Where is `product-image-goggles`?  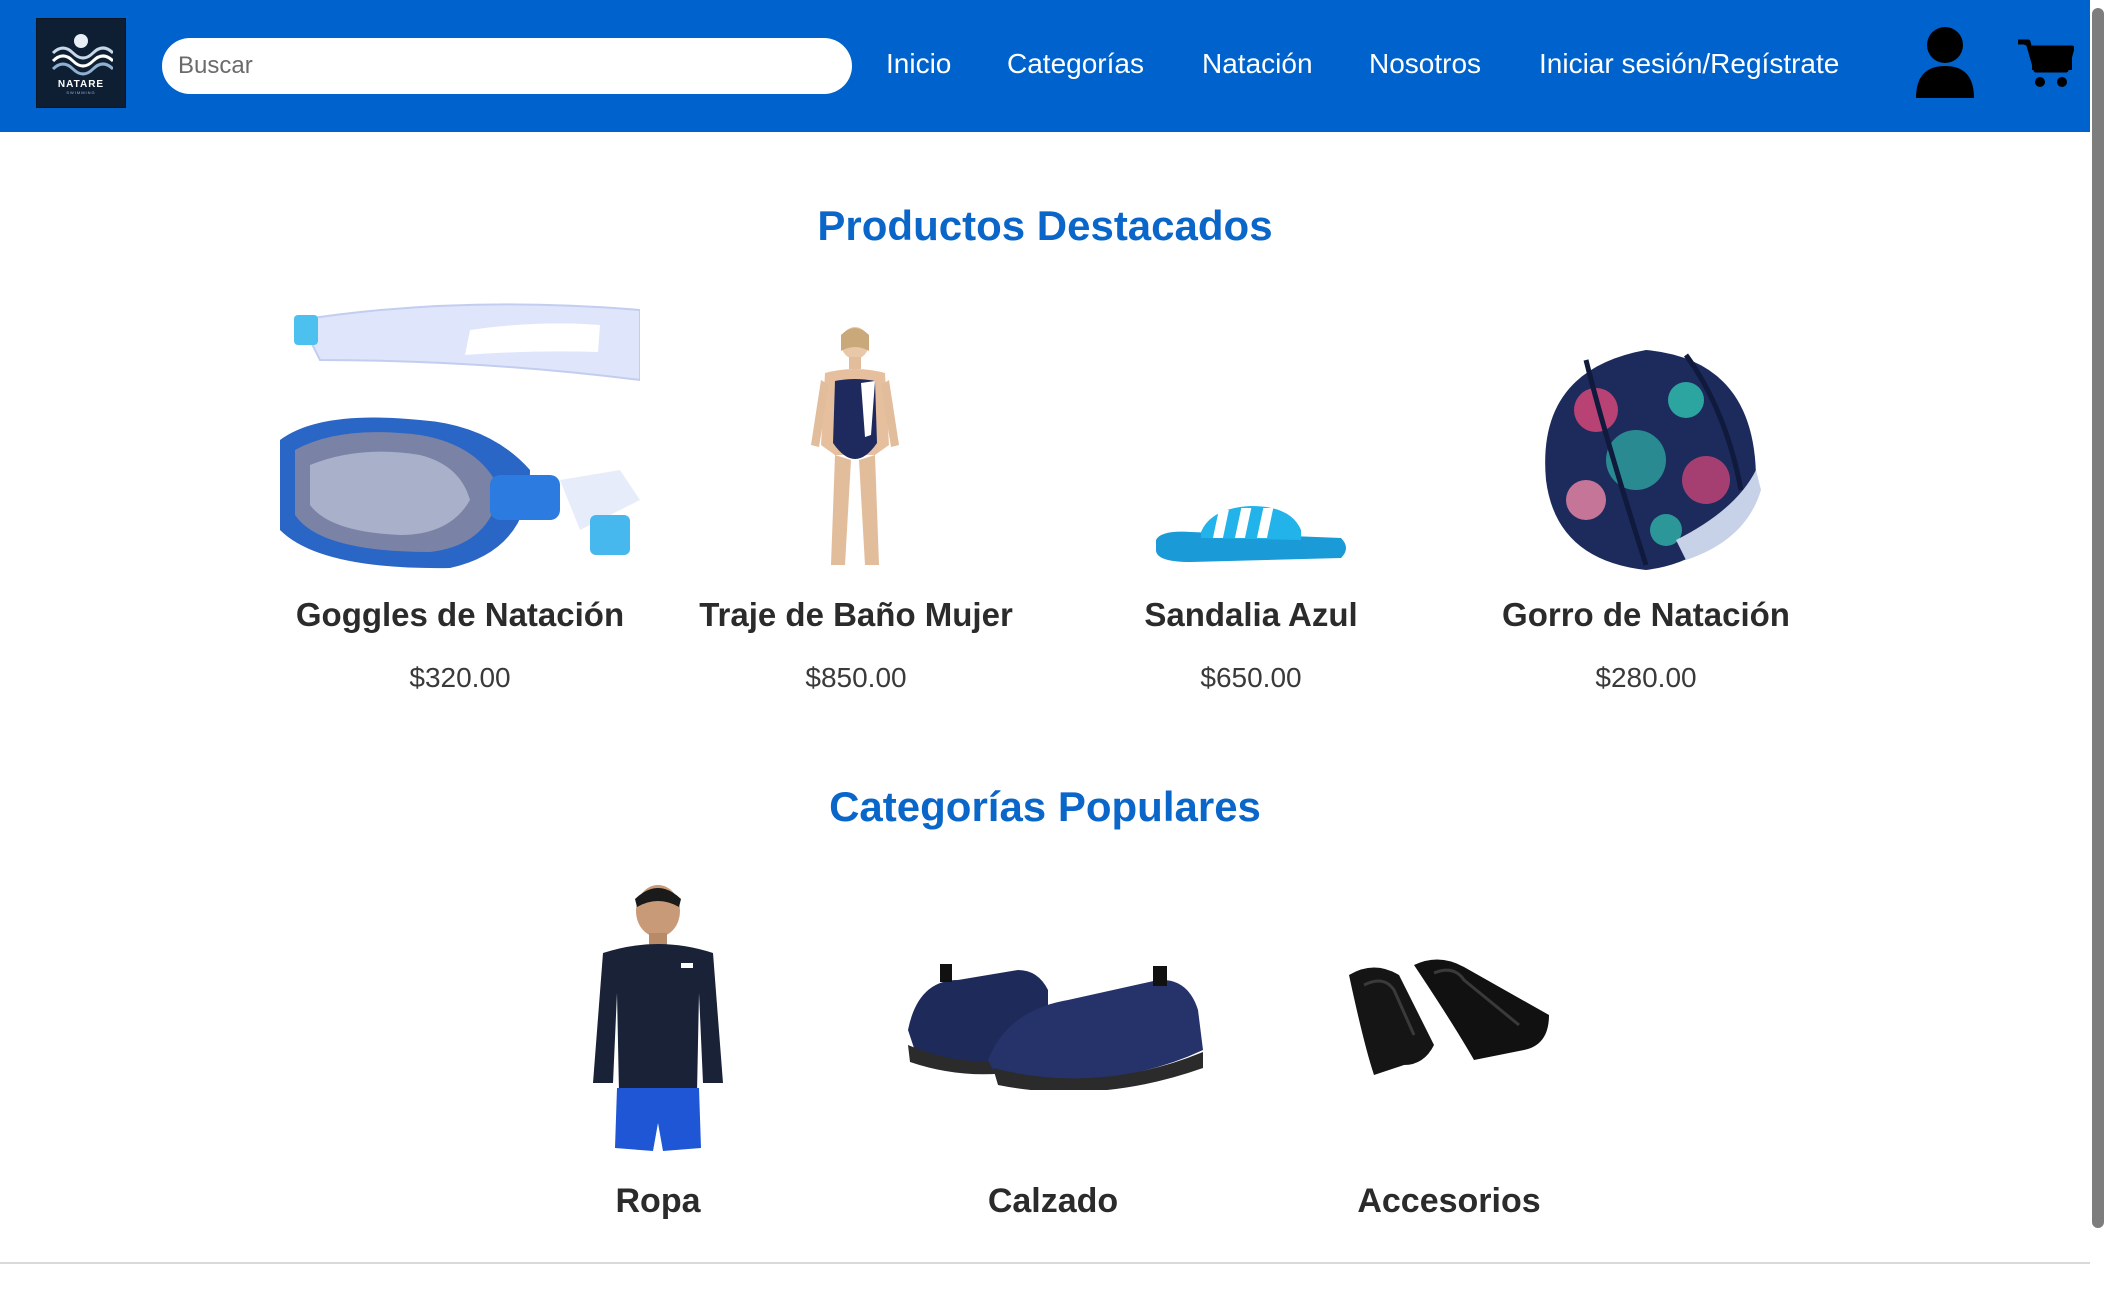
product-image-goggles is located at coordinates (460, 435).